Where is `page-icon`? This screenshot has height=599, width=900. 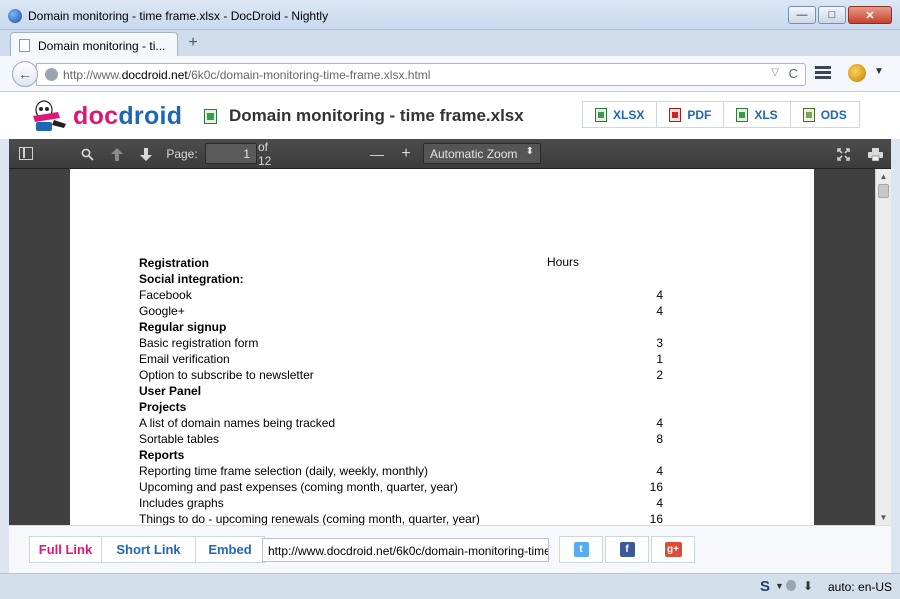 page-icon is located at coordinates (24, 45).